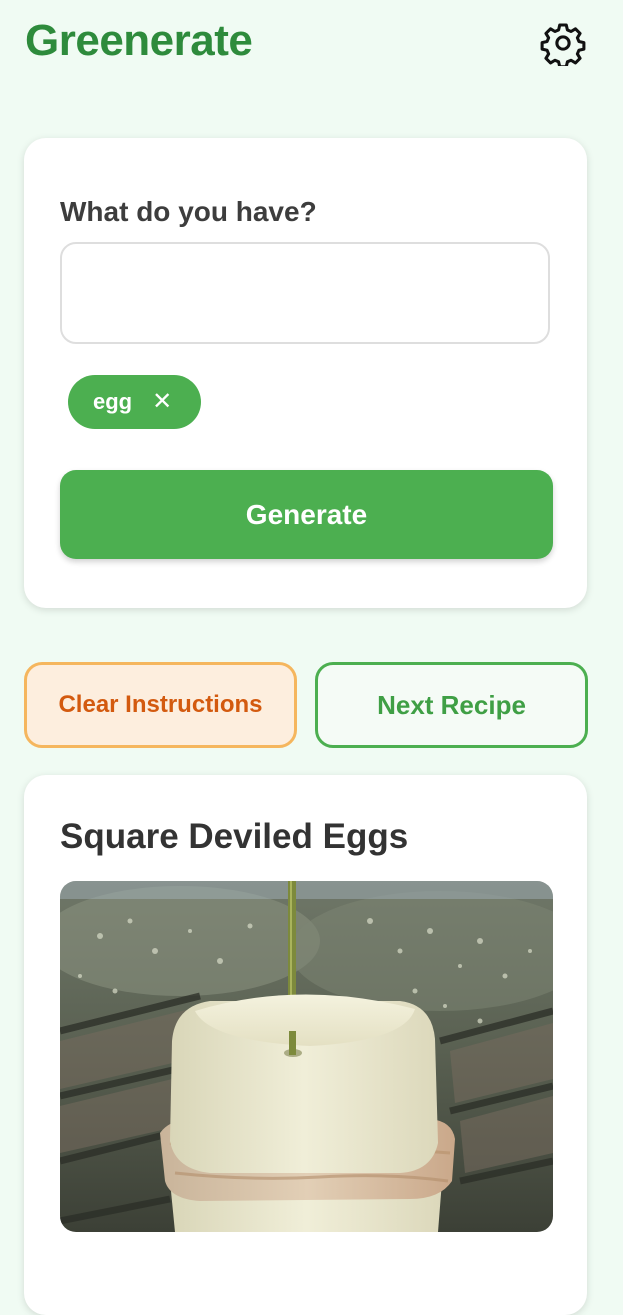  What do you see at coordinates (311, 50) in the screenshot?
I see `app-header: Greenerate` at bounding box center [311, 50].